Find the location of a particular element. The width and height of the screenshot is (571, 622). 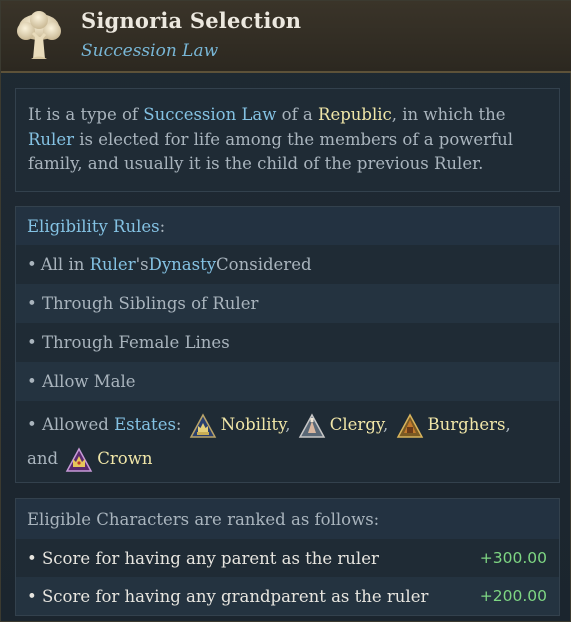

rule-dynasty: • All in Ruler's Dynasty Considered is located at coordinates (287, 264).